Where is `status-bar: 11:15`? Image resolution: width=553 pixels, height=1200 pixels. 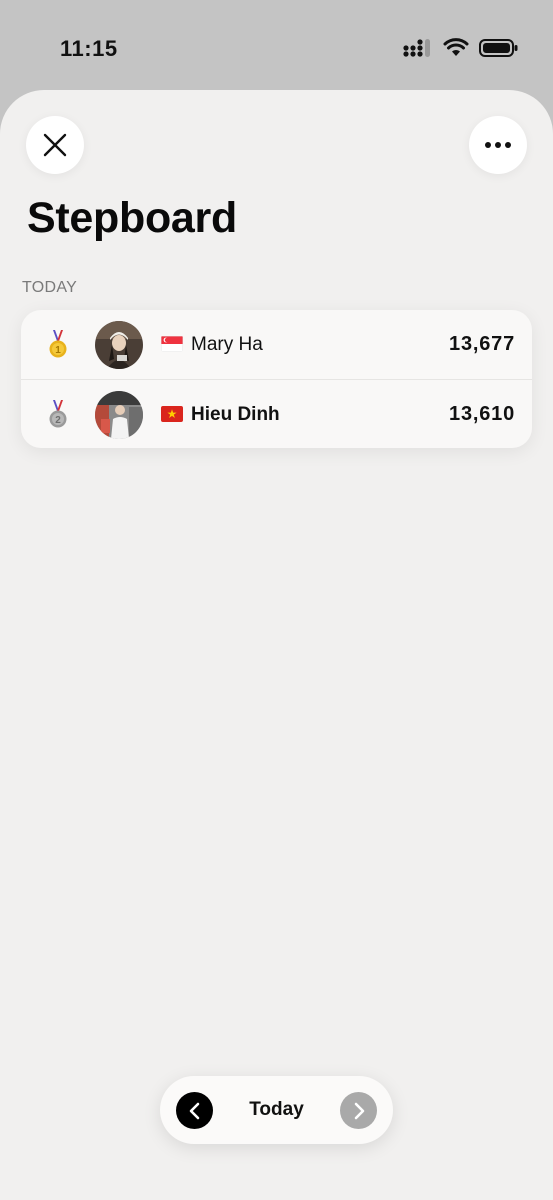
status-bar: 11:15 is located at coordinates (276, 45).